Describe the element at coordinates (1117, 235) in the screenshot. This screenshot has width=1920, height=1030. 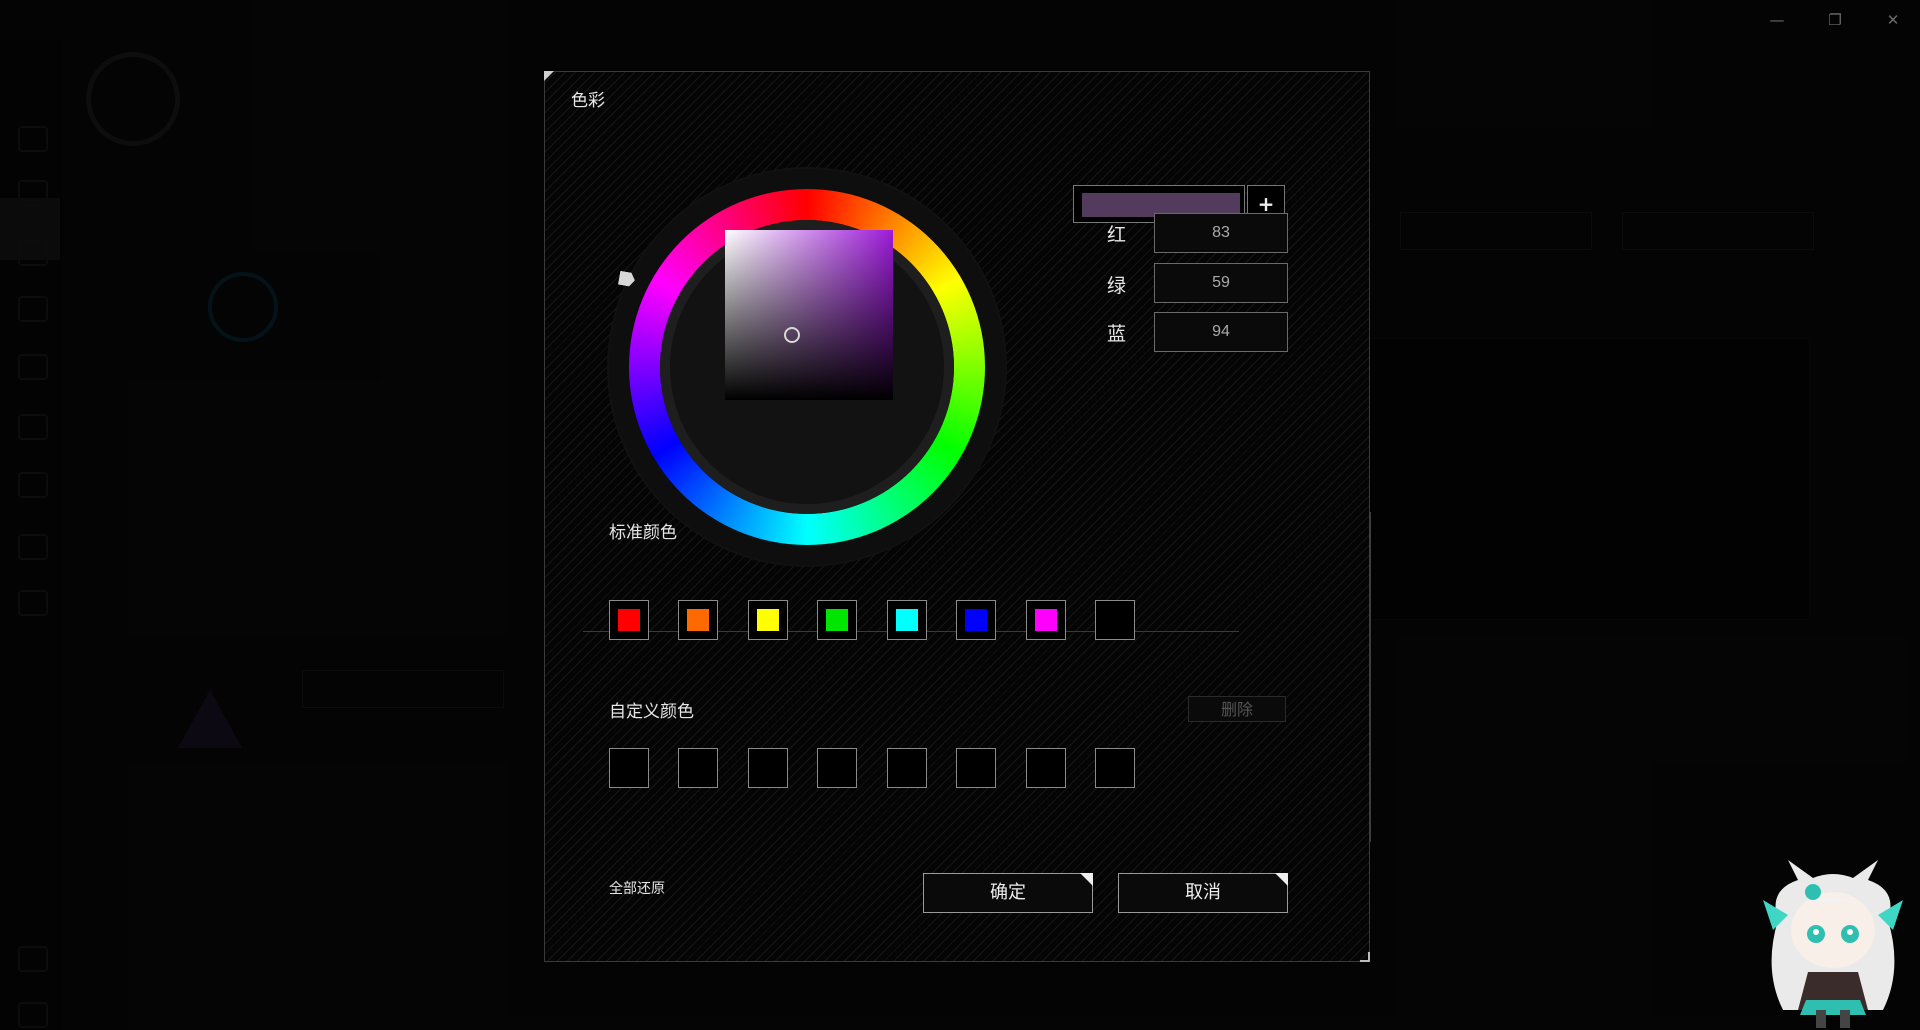
I see `red-label: 红` at that location.